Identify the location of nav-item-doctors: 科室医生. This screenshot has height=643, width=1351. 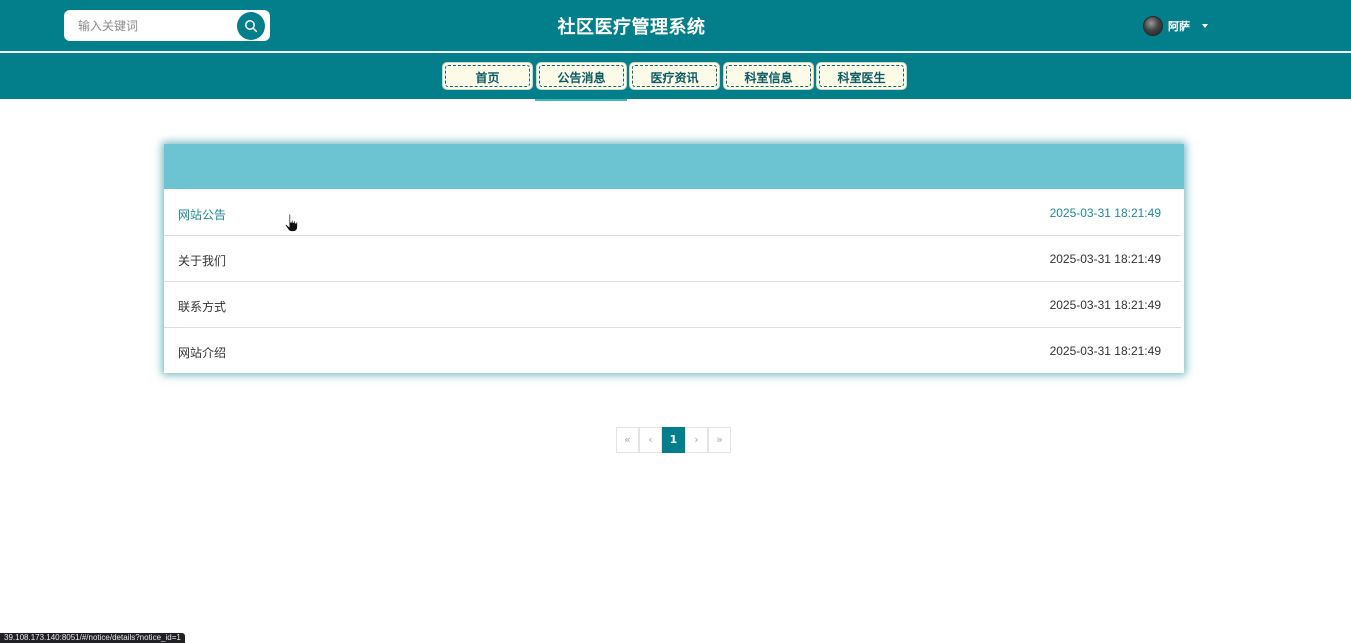
(861, 76).